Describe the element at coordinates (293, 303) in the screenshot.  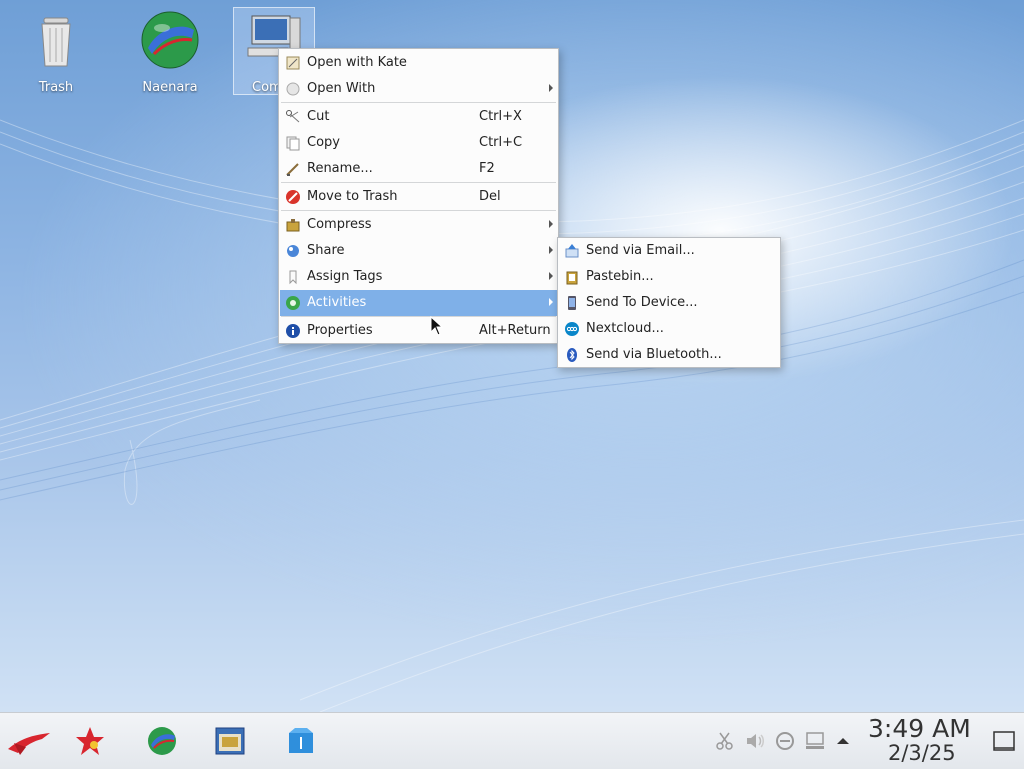
I see `activities-icon` at that location.